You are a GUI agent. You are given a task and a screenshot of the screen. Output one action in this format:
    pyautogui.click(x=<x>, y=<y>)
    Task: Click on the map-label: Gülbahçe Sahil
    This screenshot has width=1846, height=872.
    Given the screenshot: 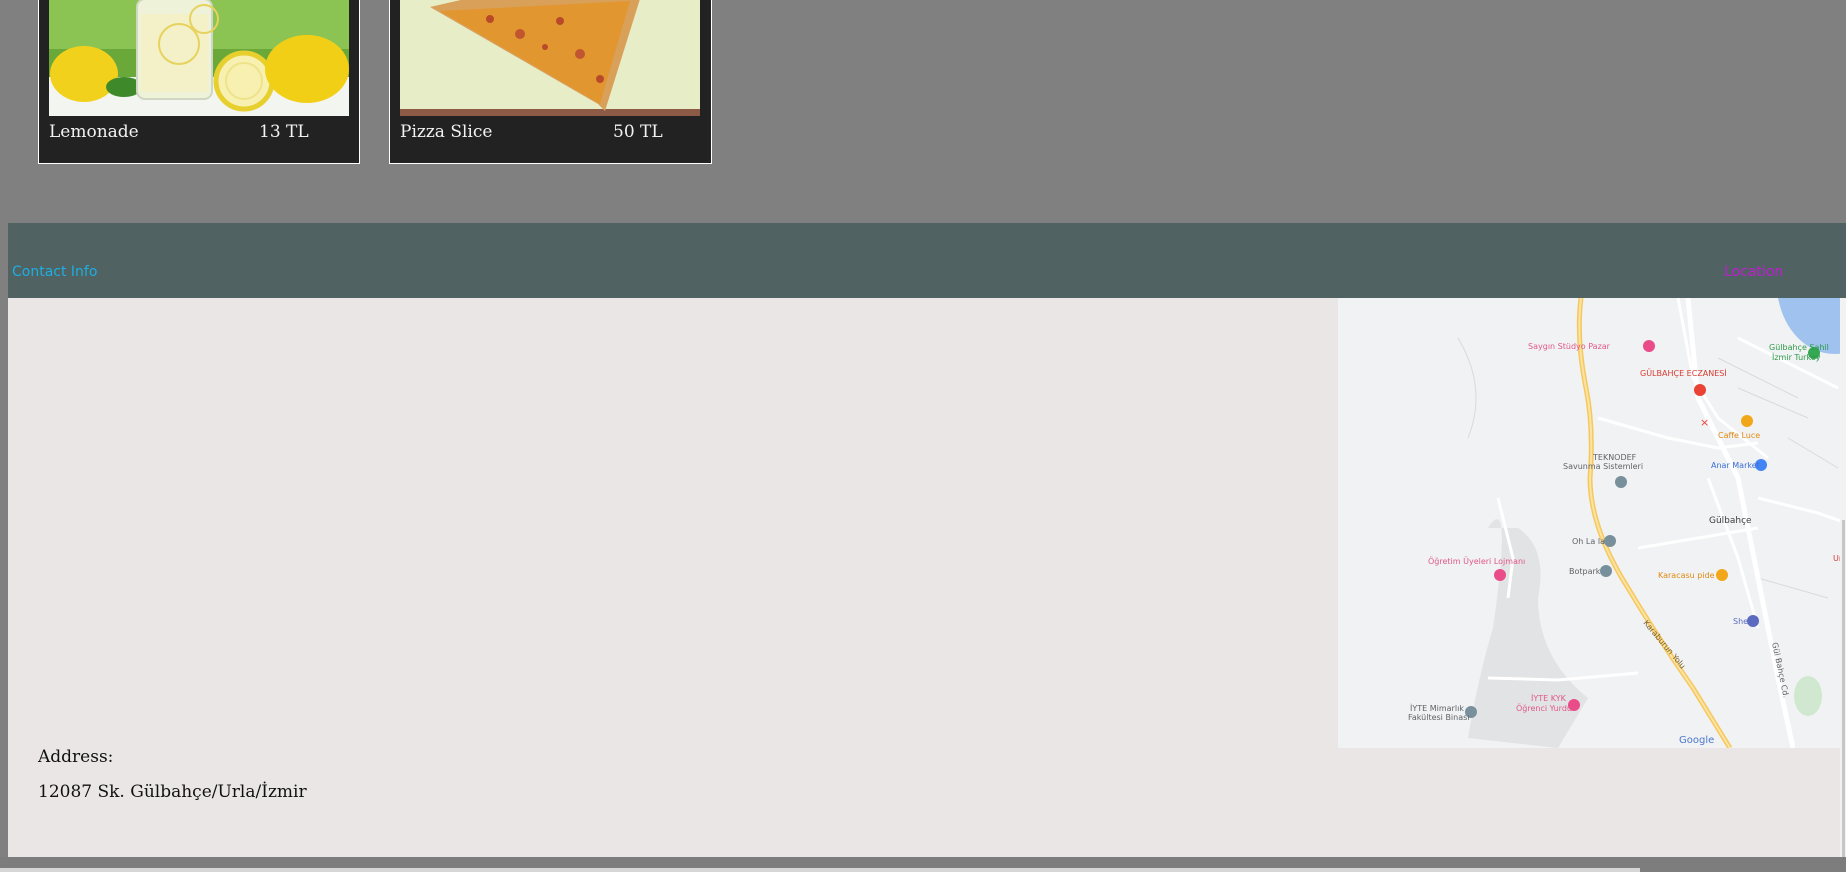 What is the action you would take?
    pyautogui.click(x=1799, y=347)
    